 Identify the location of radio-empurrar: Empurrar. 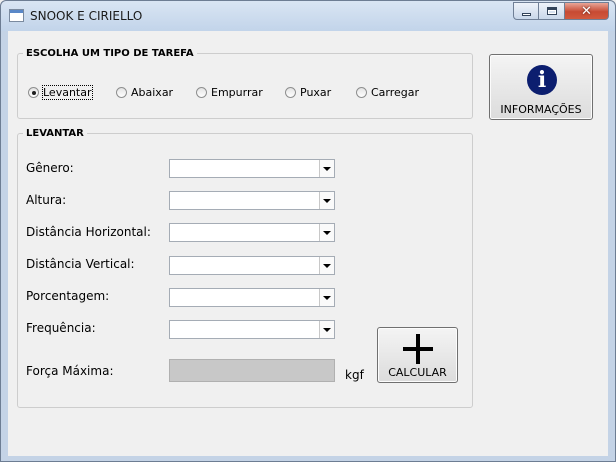
(229, 92).